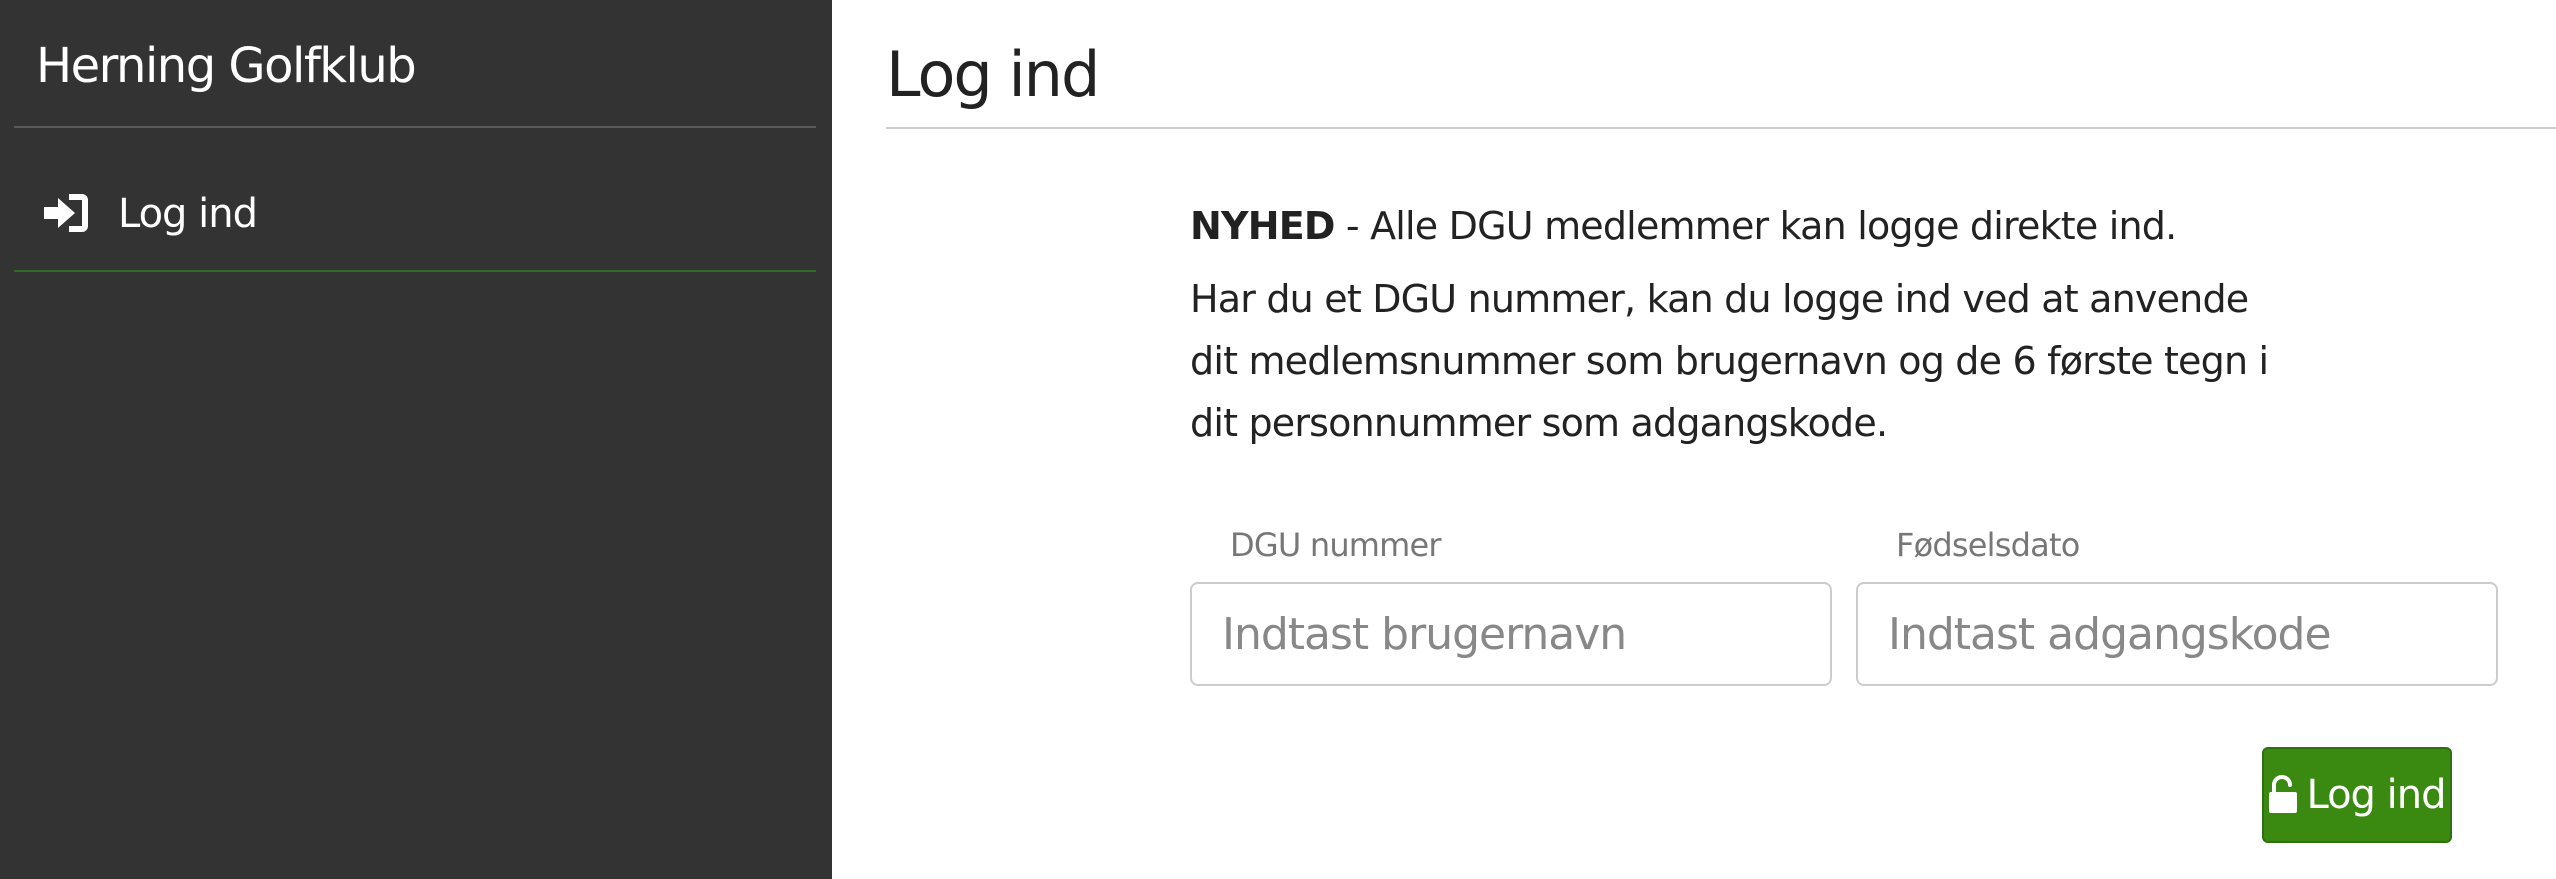 The width and height of the screenshot is (2556, 879). What do you see at coordinates (2376, 795) in the screenshot?
I see `login-button-label: Log ind` at bounding box center [2376, 795].